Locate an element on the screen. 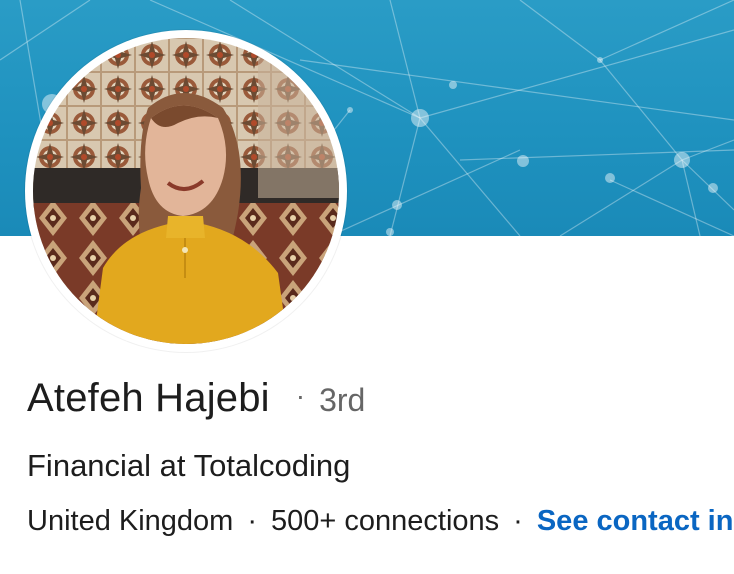  profile-location: United Kingdom is located at coordinates (130, 521).